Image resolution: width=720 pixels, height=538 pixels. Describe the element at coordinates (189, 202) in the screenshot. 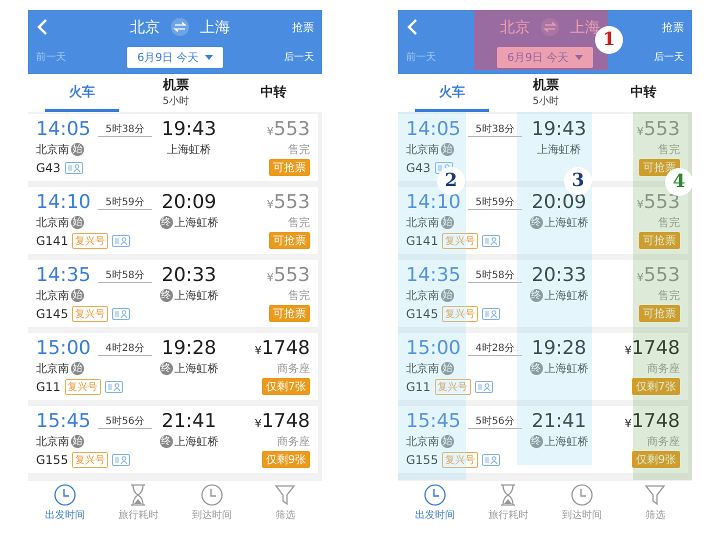

I see `arrival-time: 20:09` at that location.